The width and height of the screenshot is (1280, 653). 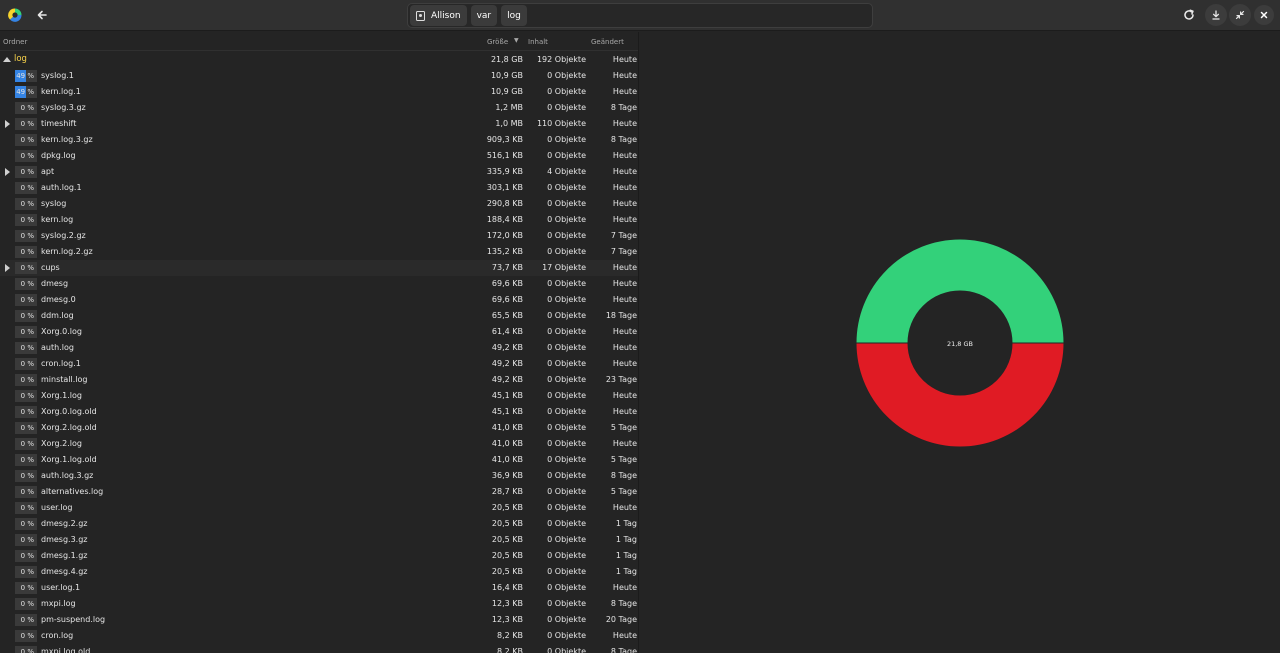 I want to click on breadcrumb-var: var, so click(x=484, y=15).